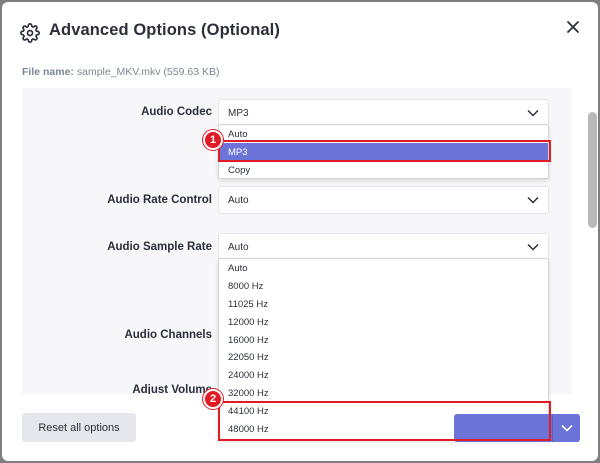  I want to click on adjust-volume-label: Adjust Volume, so click(172, 389).